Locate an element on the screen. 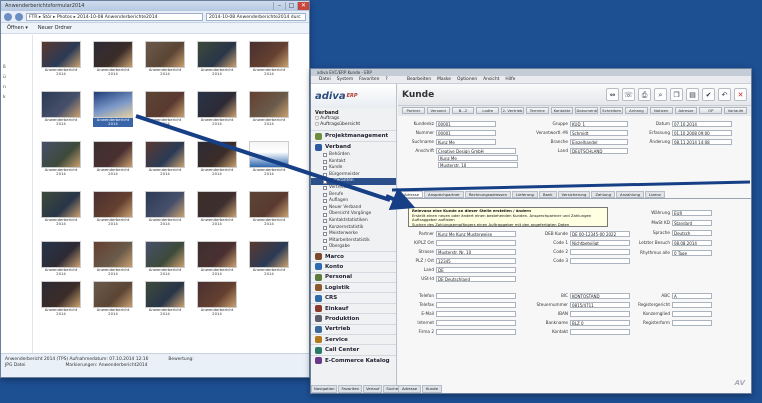 The width and height of the screenshot is (762, 403). module-item: Logistik is located at coordinates (353, 287).